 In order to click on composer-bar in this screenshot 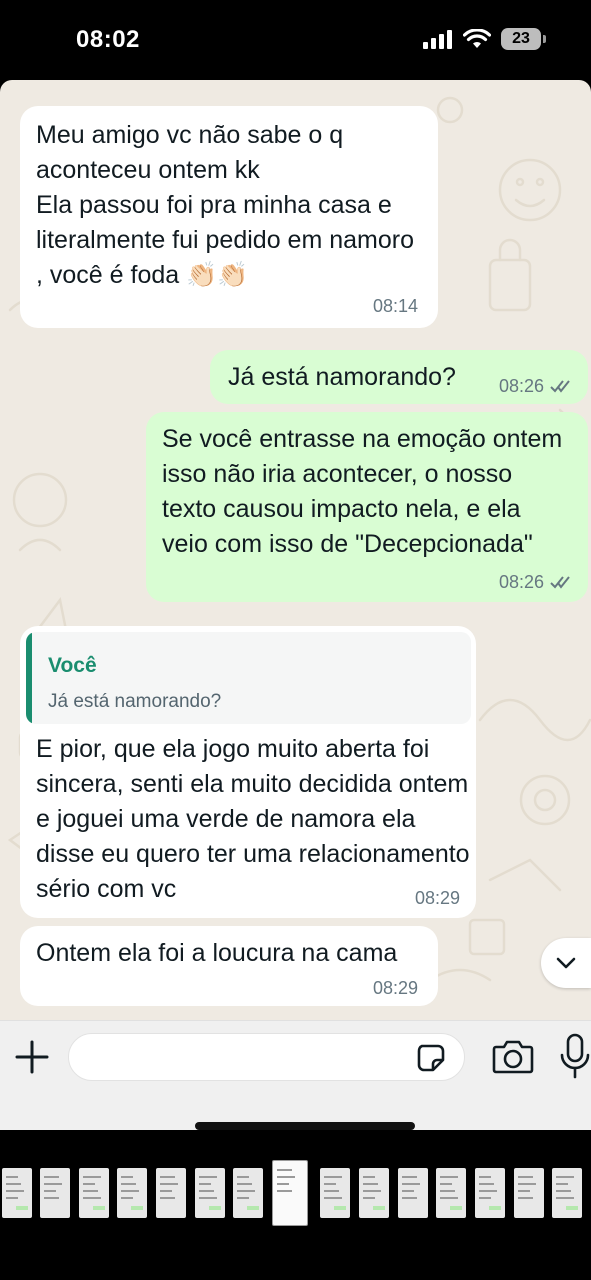, I will do `click(295, 1075)`.